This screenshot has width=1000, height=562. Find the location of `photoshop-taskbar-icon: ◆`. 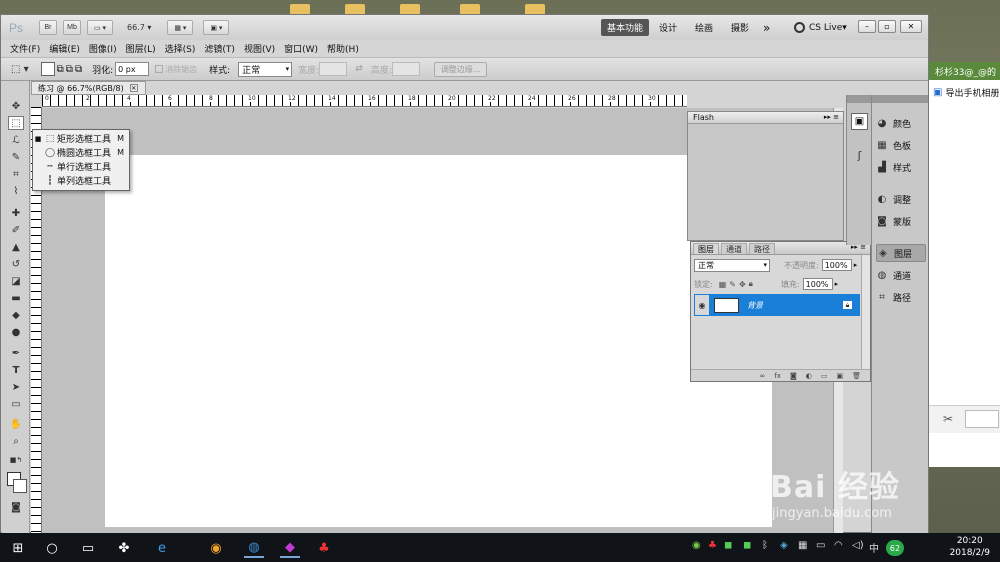

photoshop-taskbar-icon: ◆ is located at coordinates (290, 548).